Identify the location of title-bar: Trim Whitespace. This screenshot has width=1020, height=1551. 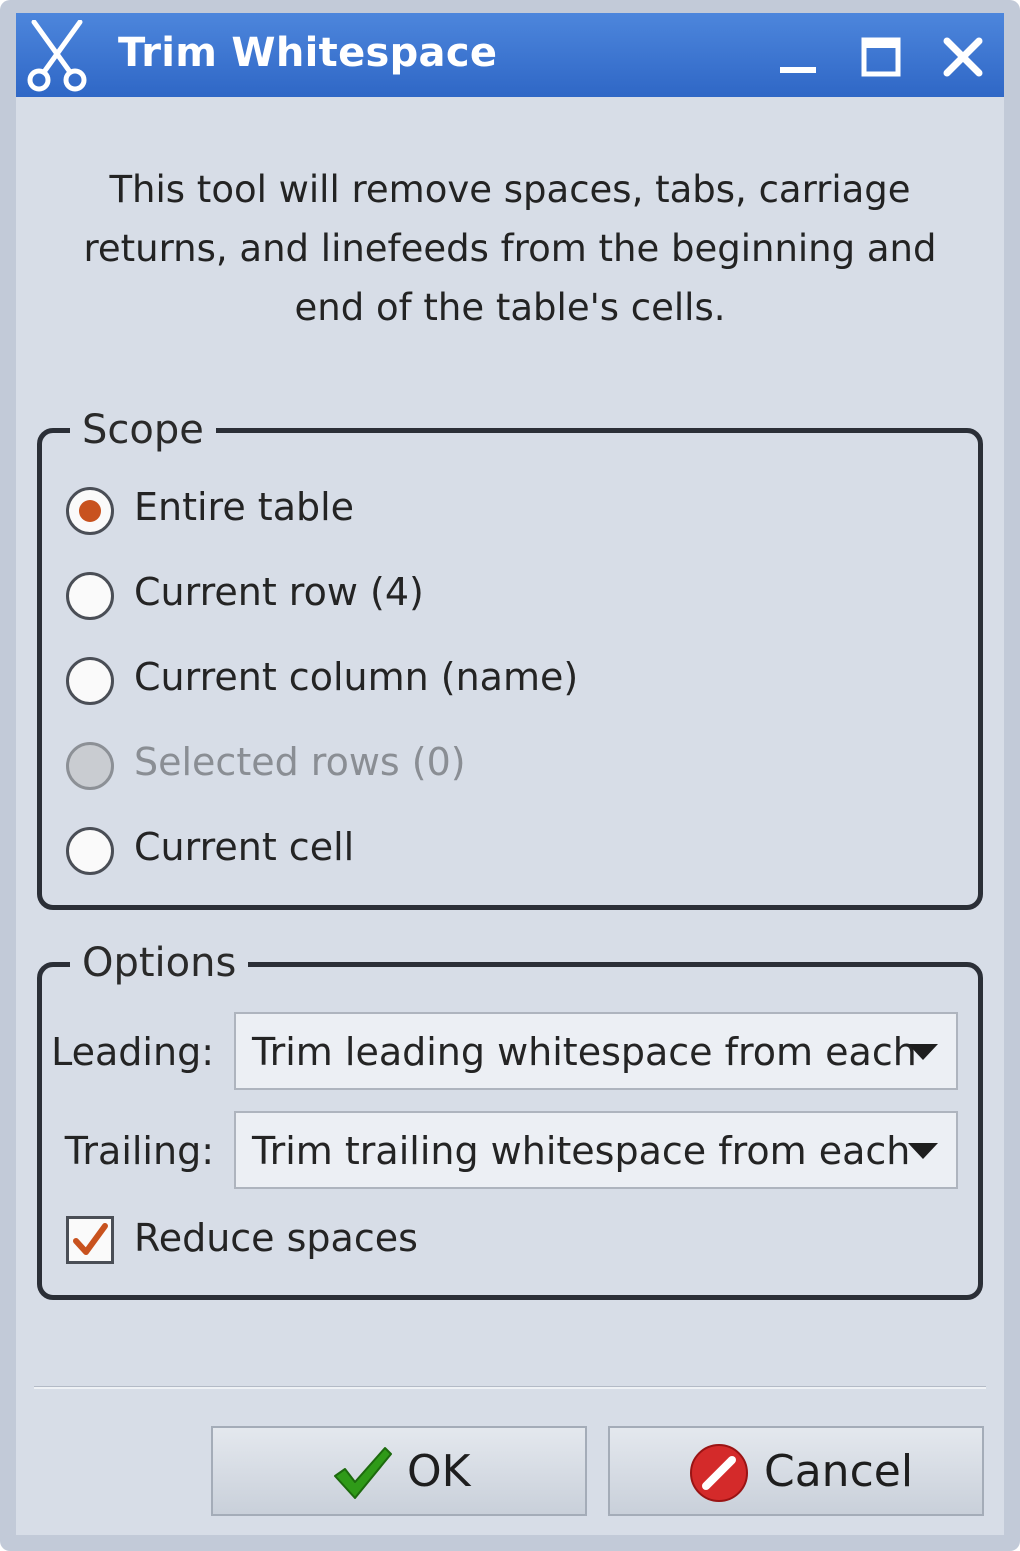
(510, 55).